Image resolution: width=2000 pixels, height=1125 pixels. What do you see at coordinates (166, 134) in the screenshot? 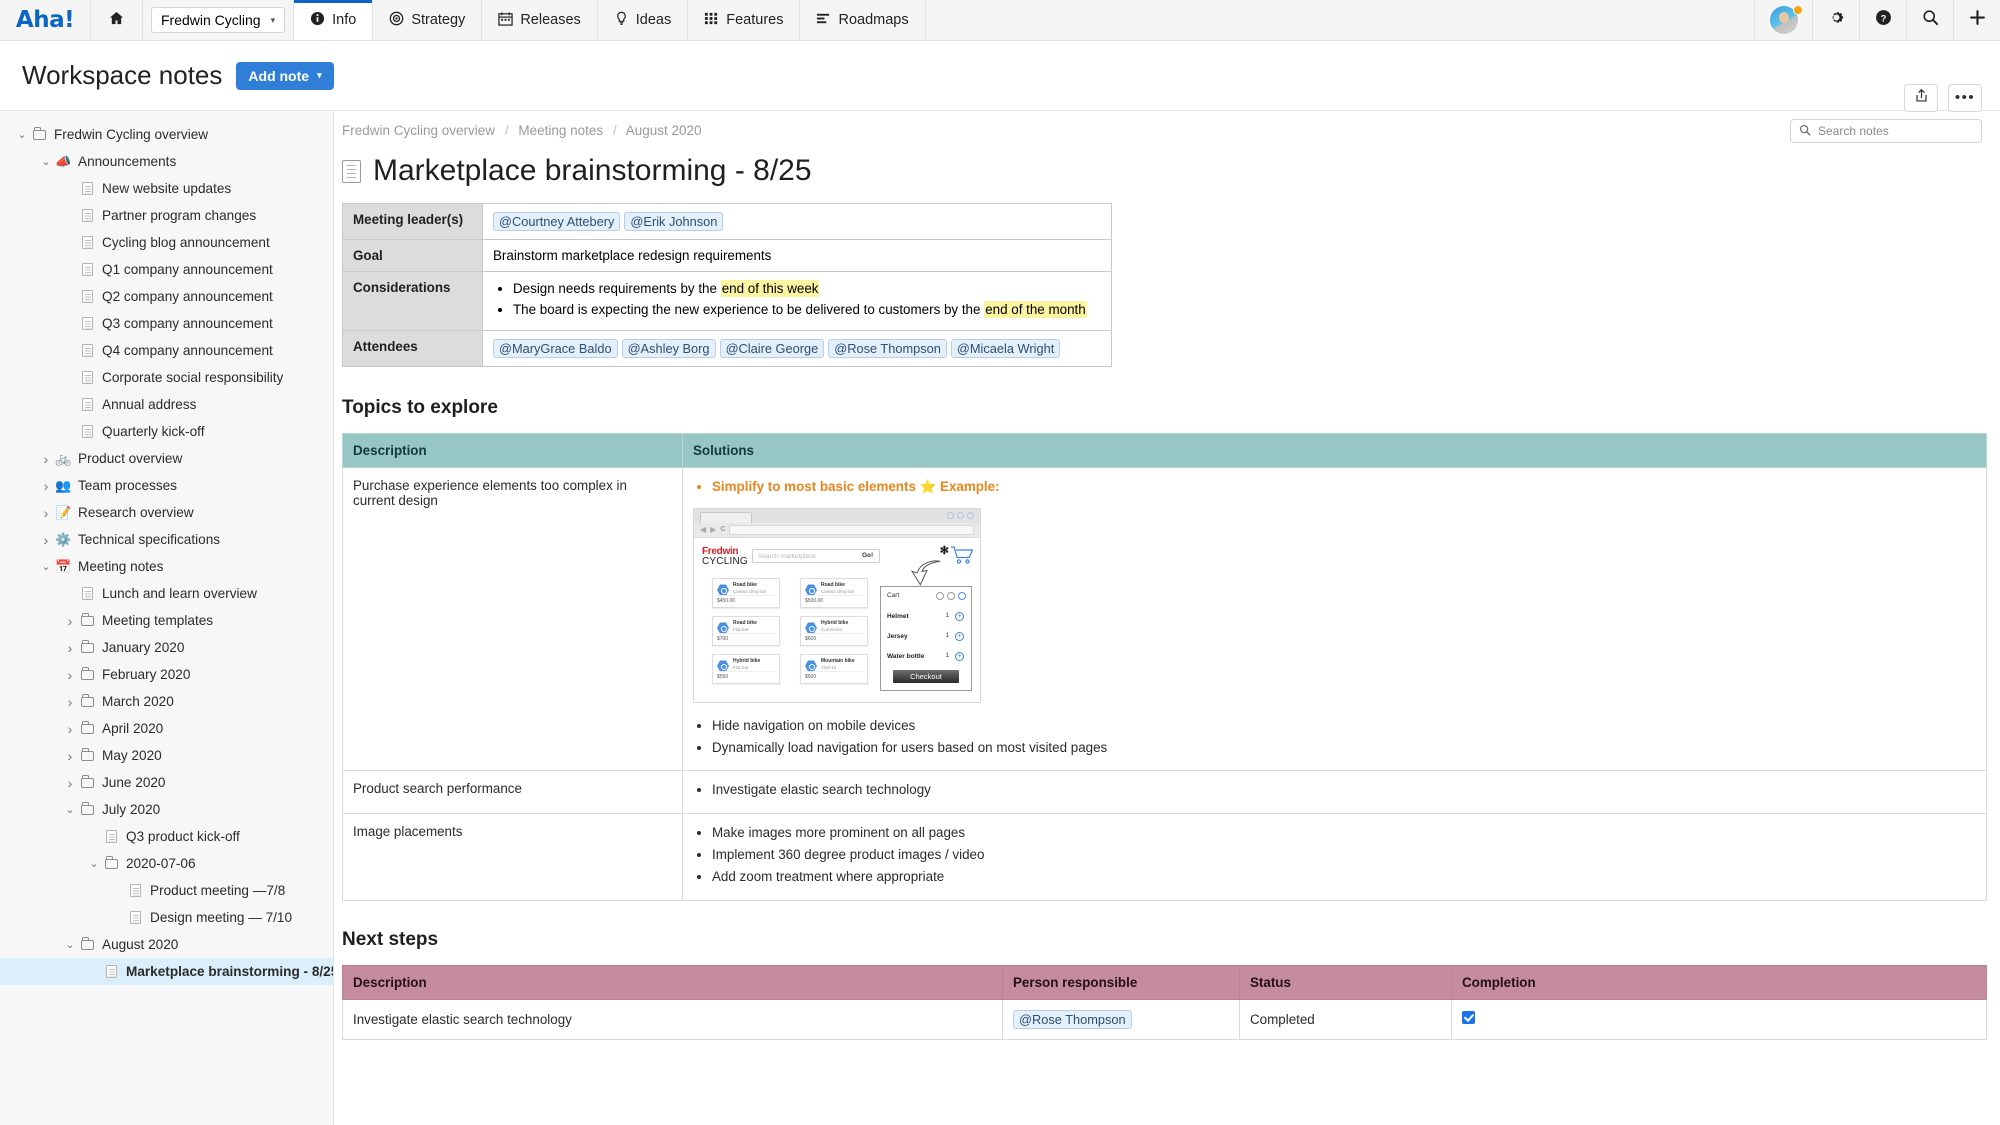
I see `tree-item-fredwin-cycling-overview: ⌄ Fredwin Cycling overview` at bounding box center [166, 134].